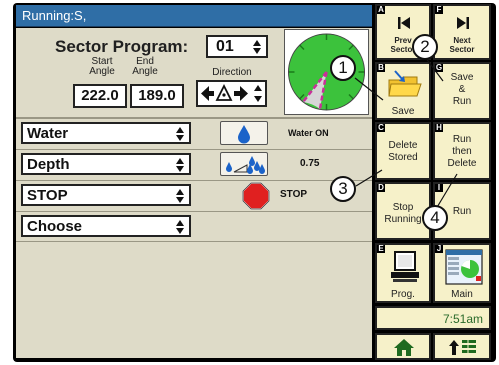 The width and height of the screenshot is (499, 365). Describe the element at coordinates (425, 47) in the screenshot. I see `callout-2: 2` at that location.